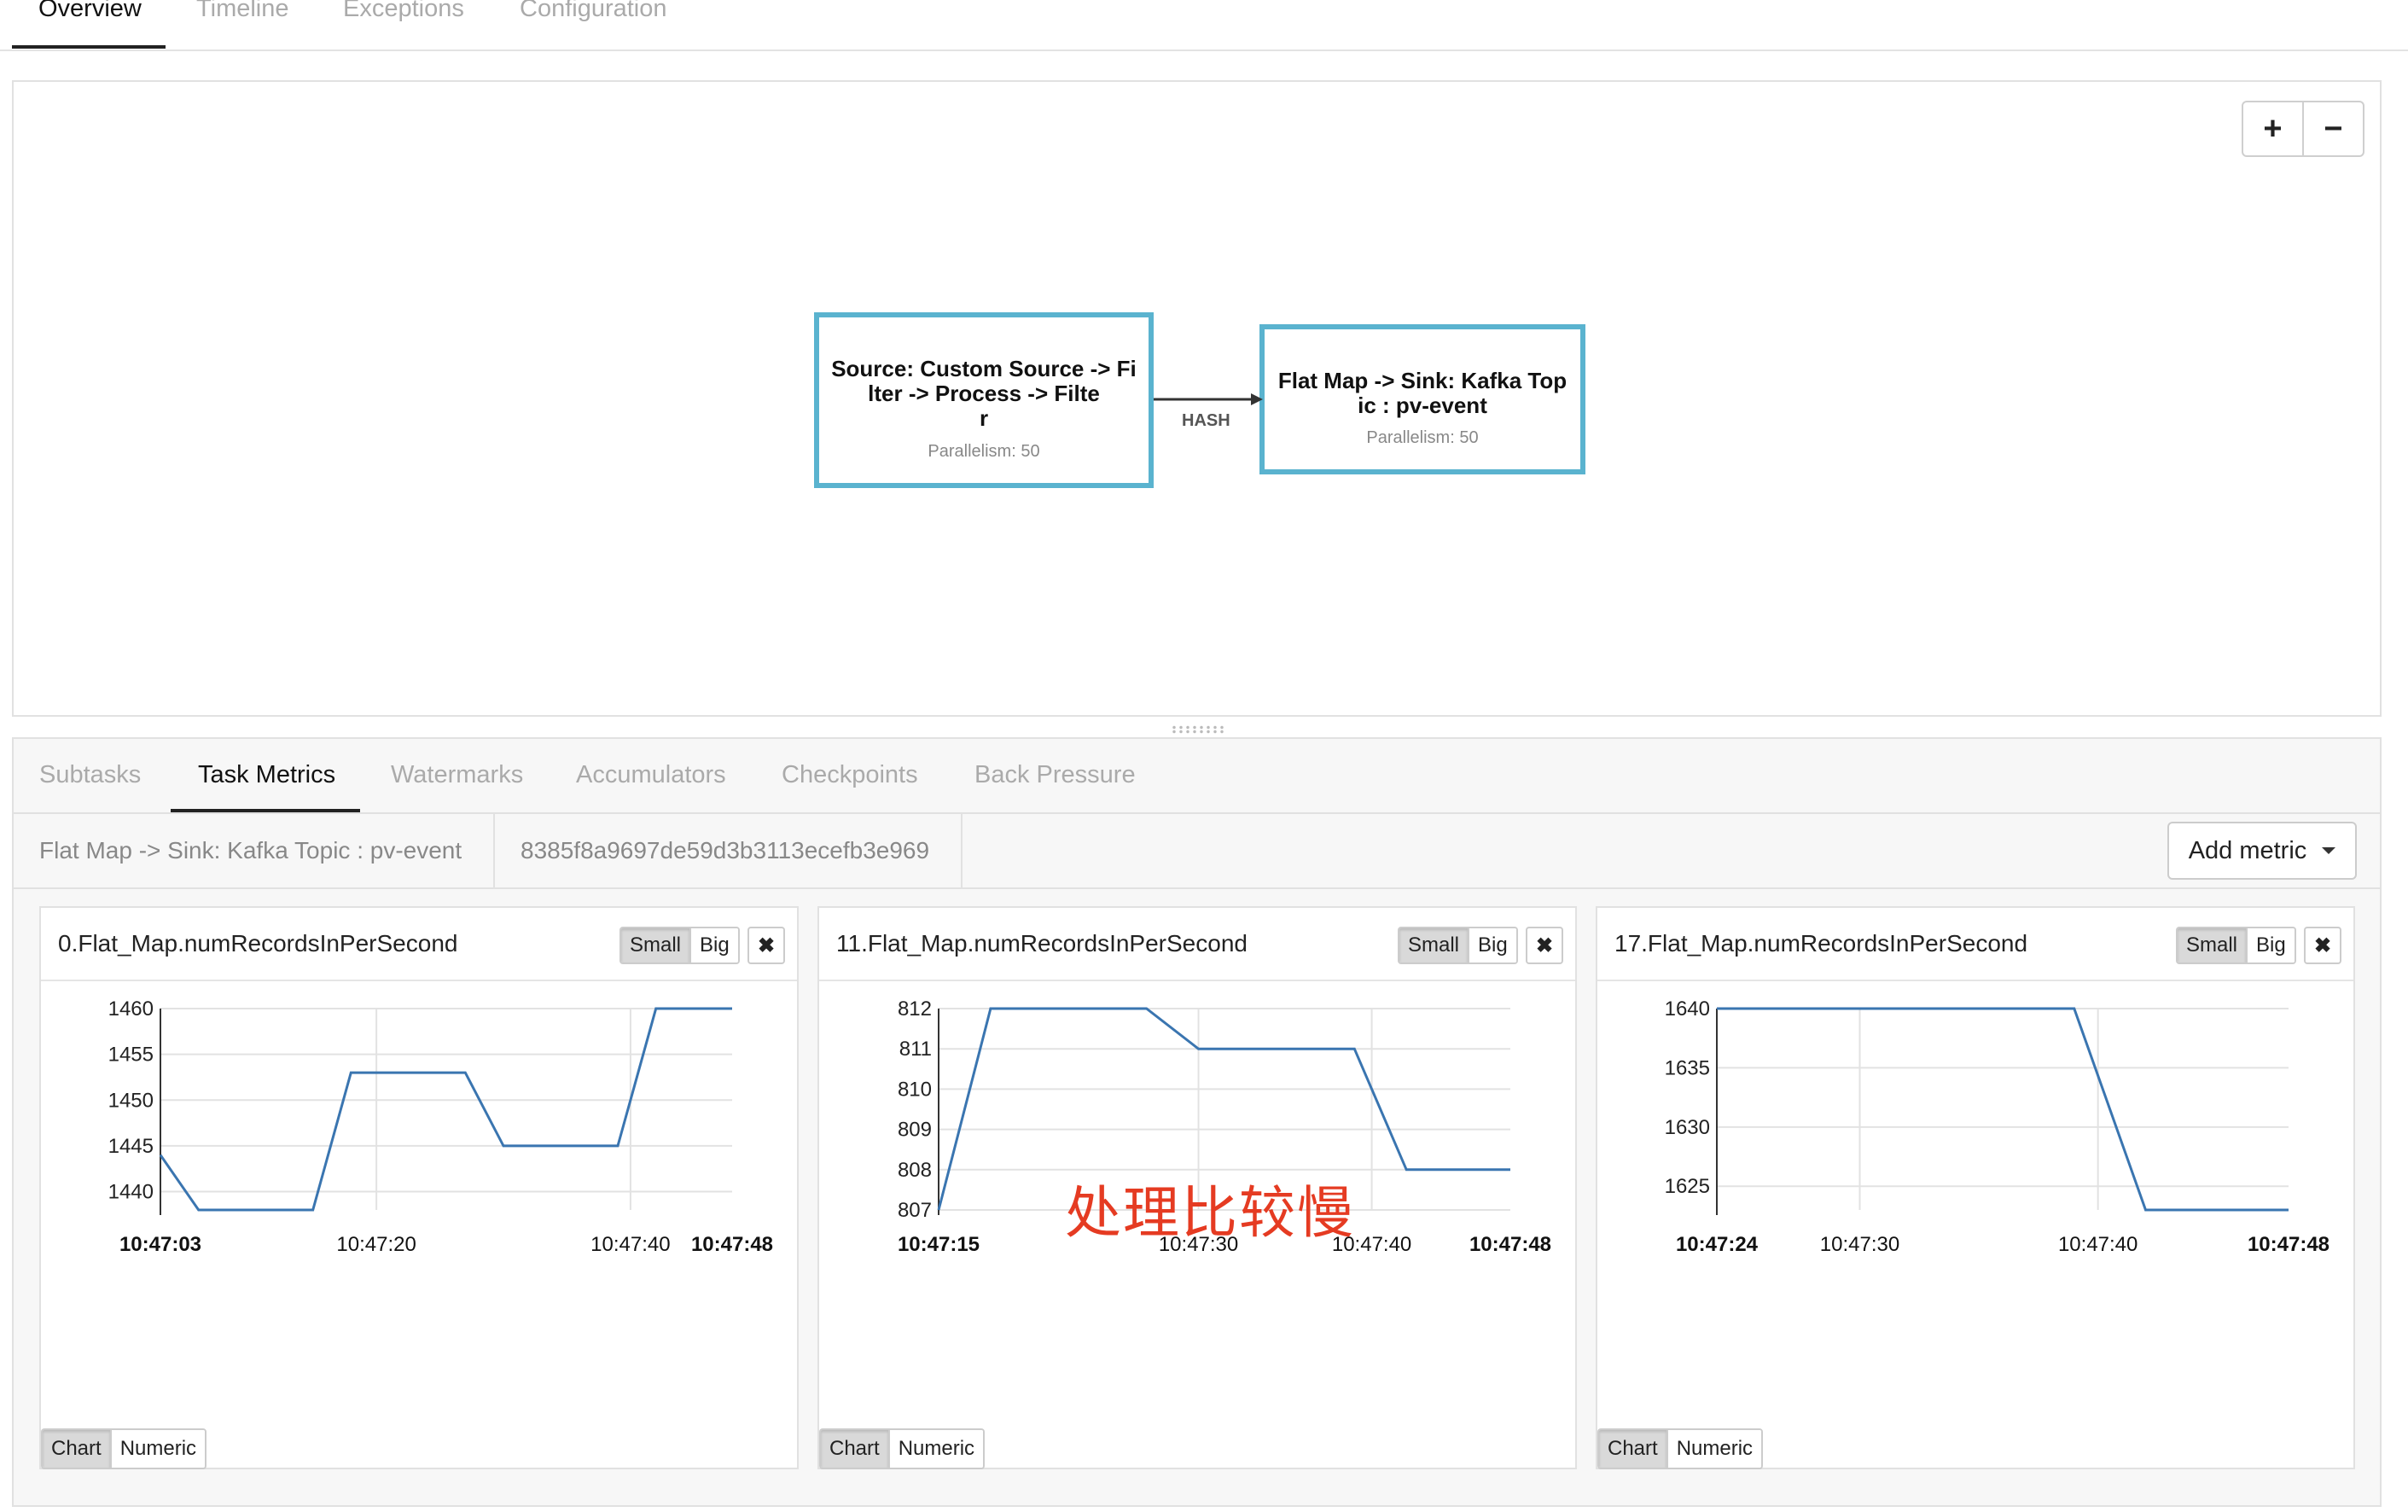  Describe the element at coordinates (1687, 1186) in the screenshot. I see `y-tick-label: 1625` at that location.